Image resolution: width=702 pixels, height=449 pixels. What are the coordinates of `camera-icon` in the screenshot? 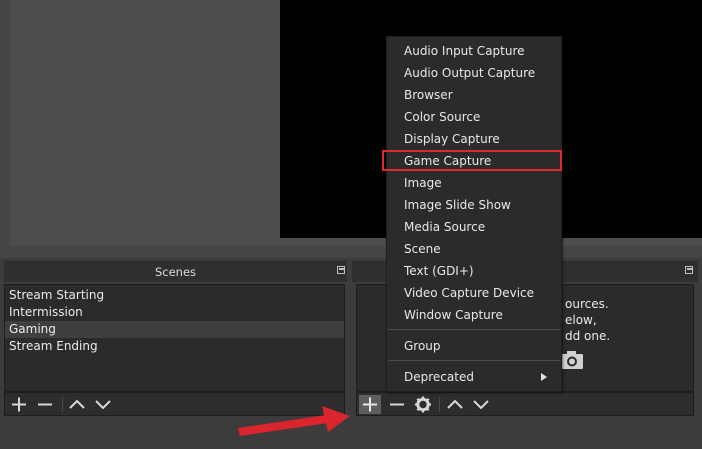 It's located at (572, 360).